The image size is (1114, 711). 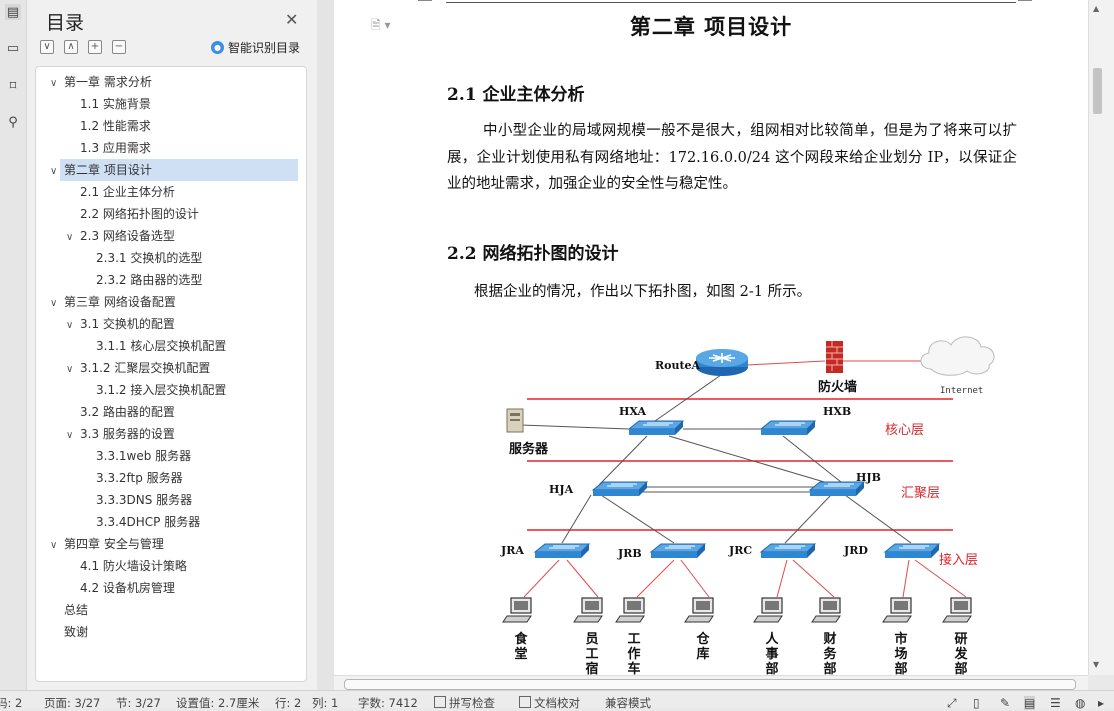 I want to click on toc-item: 3.3.3DNS 服务器, so click(x=144, y=500).